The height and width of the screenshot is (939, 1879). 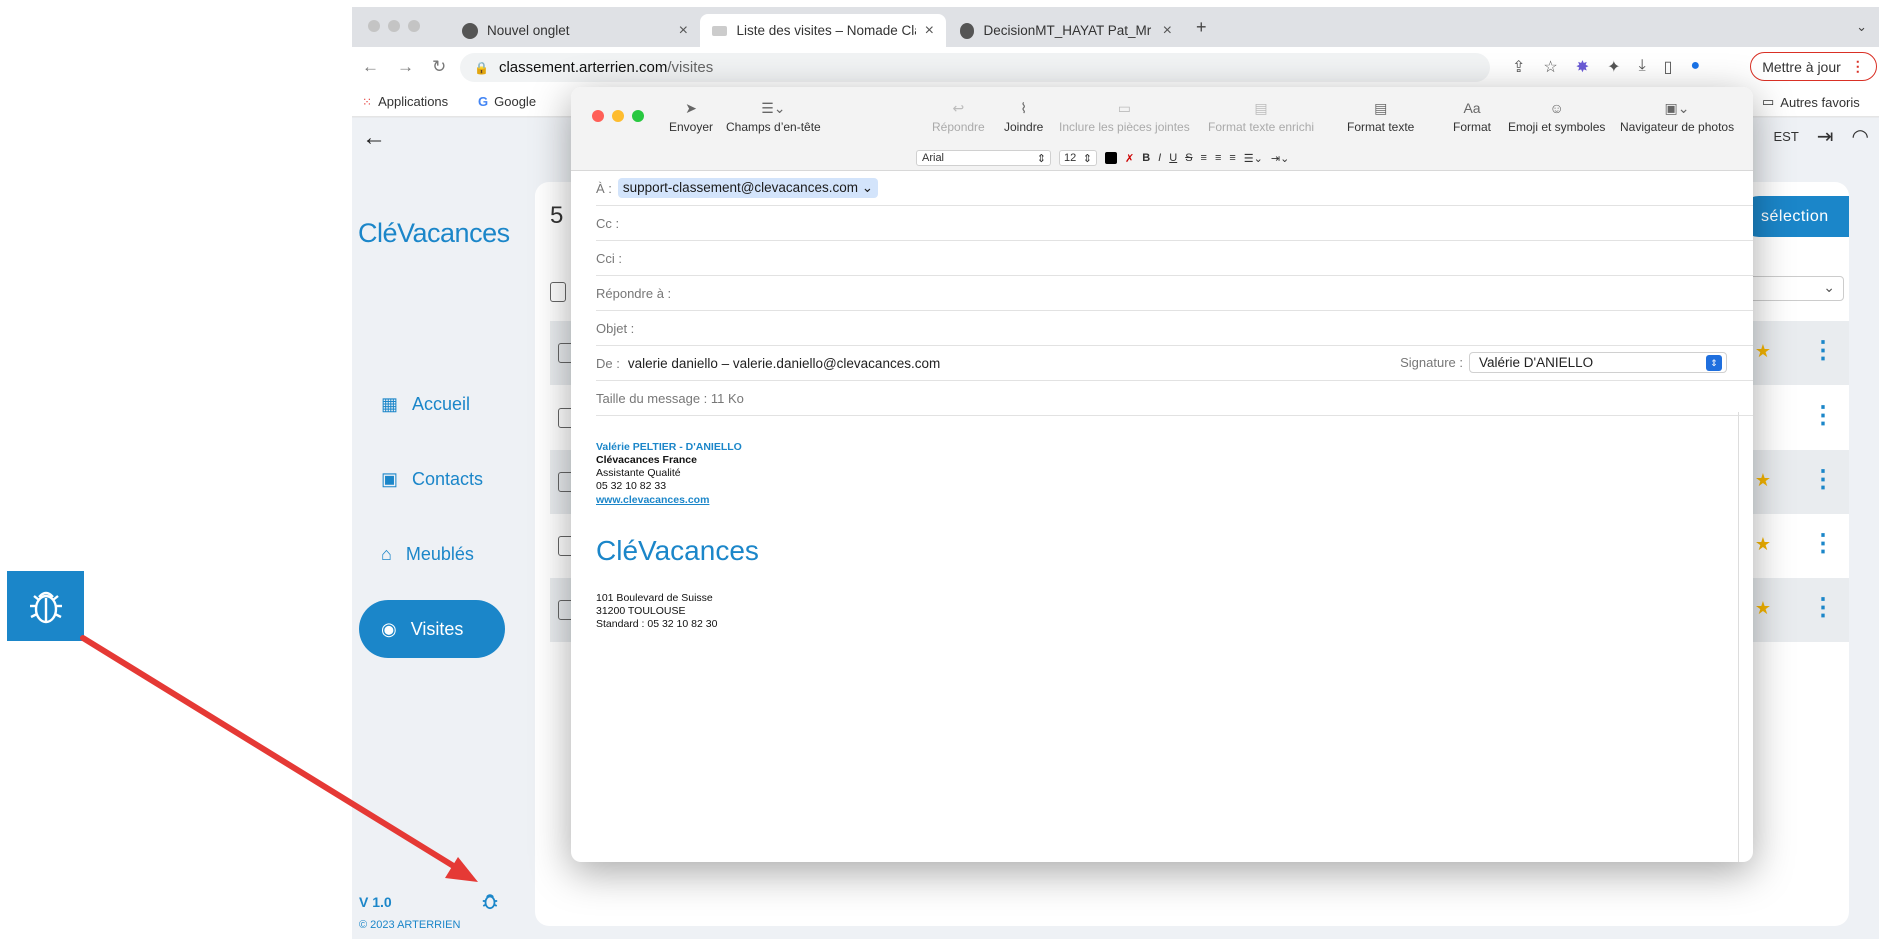 I want to click on reply-button: ↩ Répondre, so click(x=958, y=117).